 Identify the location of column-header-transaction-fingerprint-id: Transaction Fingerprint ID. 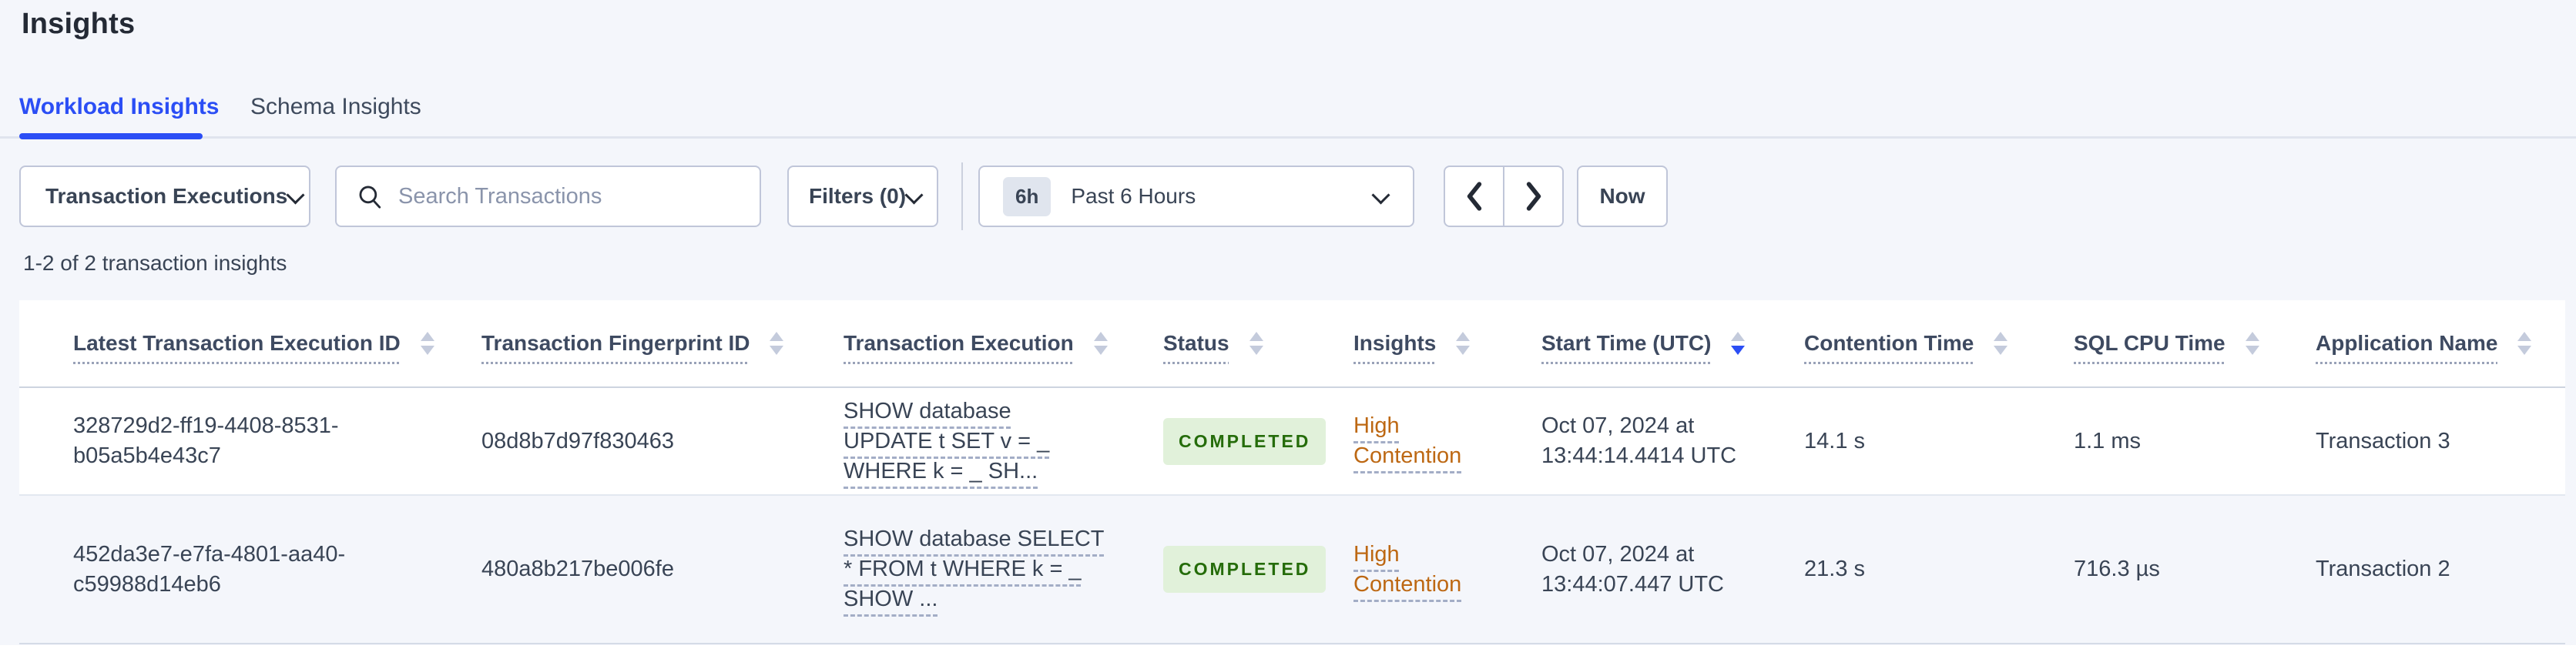
(662, 344).